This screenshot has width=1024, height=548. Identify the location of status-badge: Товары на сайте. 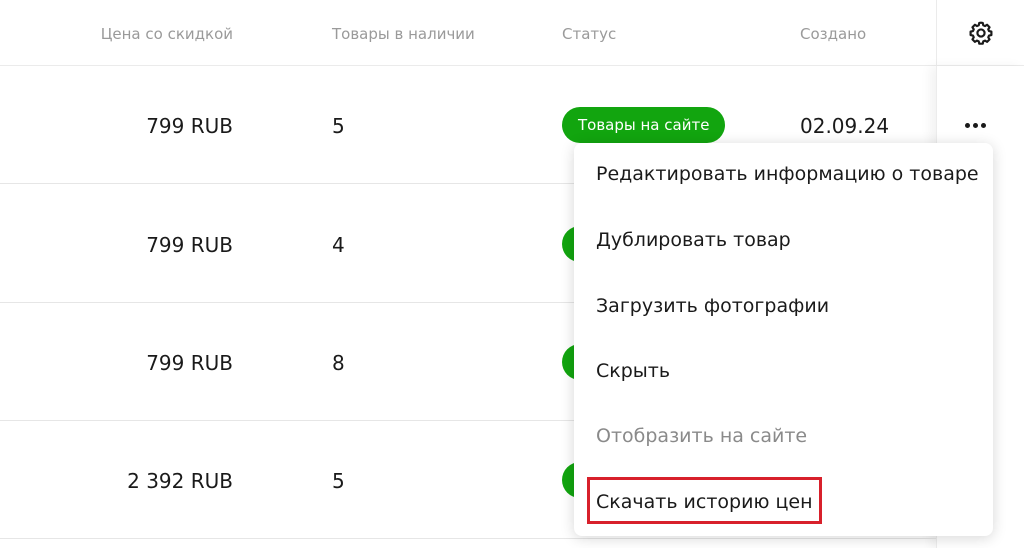
(644, 125).